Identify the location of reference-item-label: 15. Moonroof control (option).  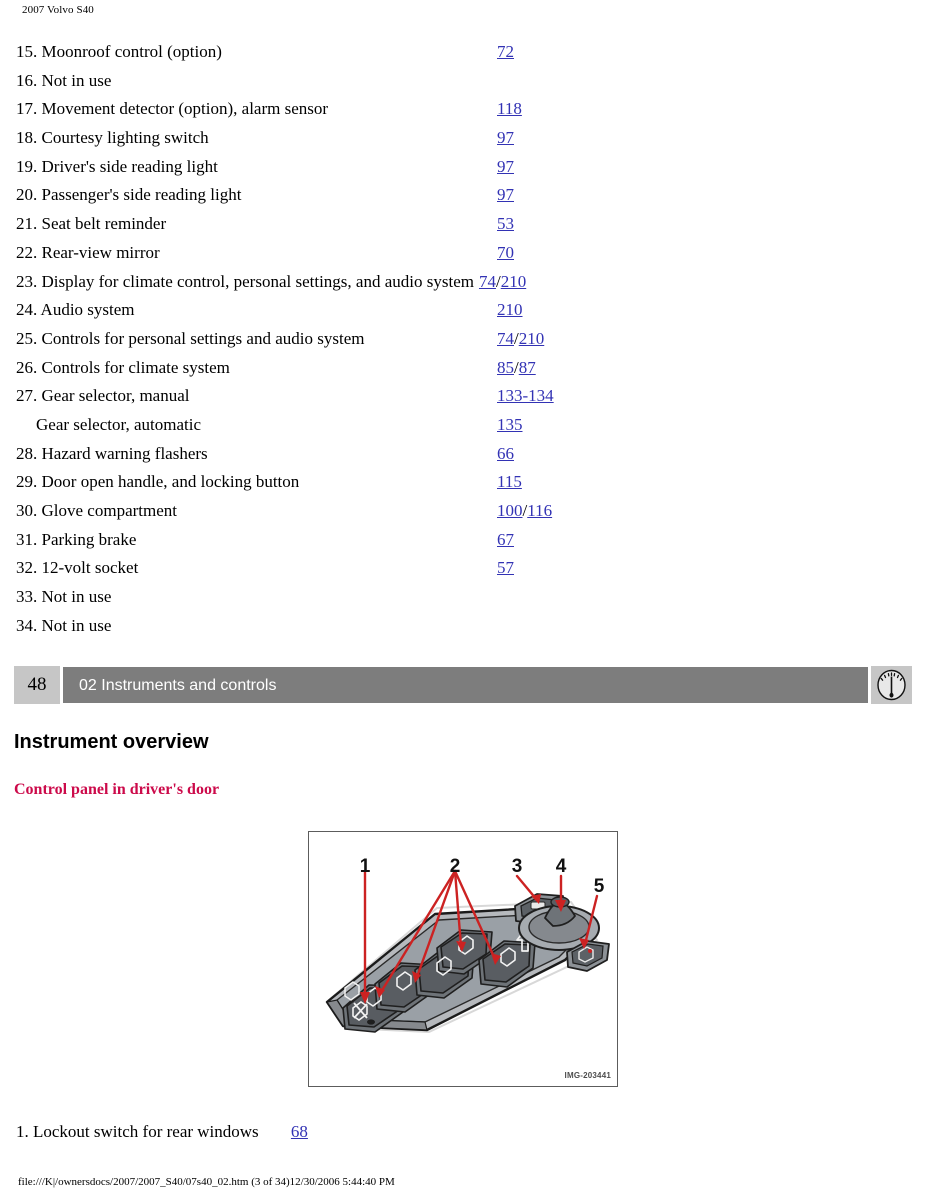
(119, 51).